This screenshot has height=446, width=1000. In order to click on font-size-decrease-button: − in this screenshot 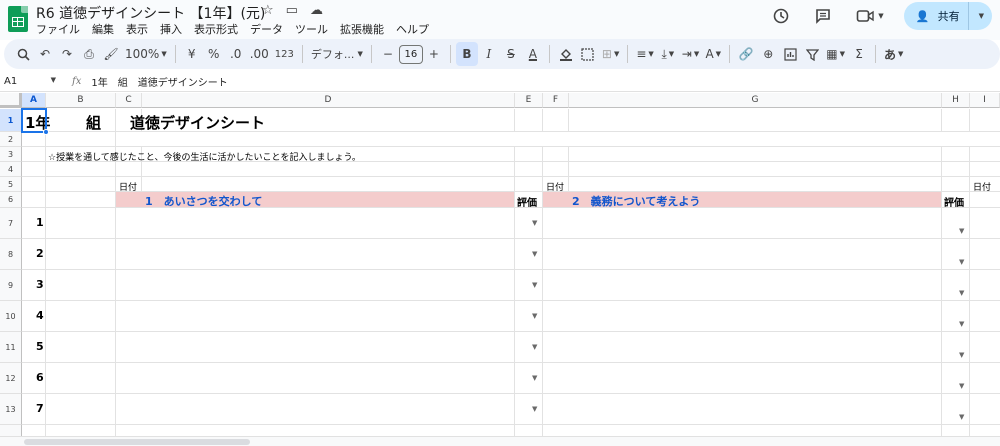, I will do `click(388, 54)`.